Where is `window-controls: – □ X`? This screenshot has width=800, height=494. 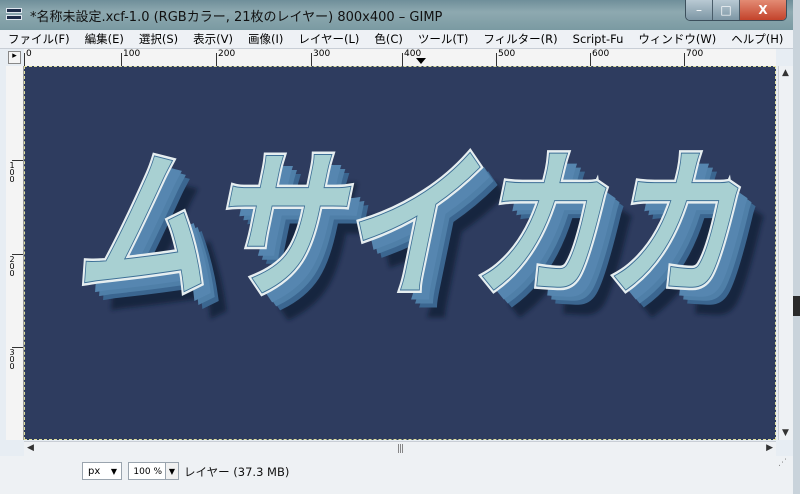
window-controls: – □ X is located at coordinates (736, 10).